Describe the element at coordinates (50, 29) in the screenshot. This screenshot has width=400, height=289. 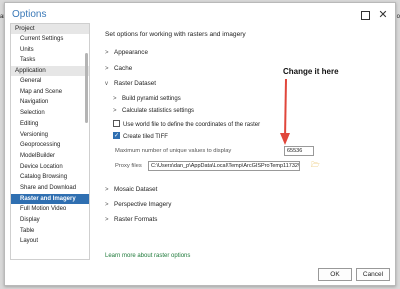
I see `sidebar-group-project: Project` at that location.